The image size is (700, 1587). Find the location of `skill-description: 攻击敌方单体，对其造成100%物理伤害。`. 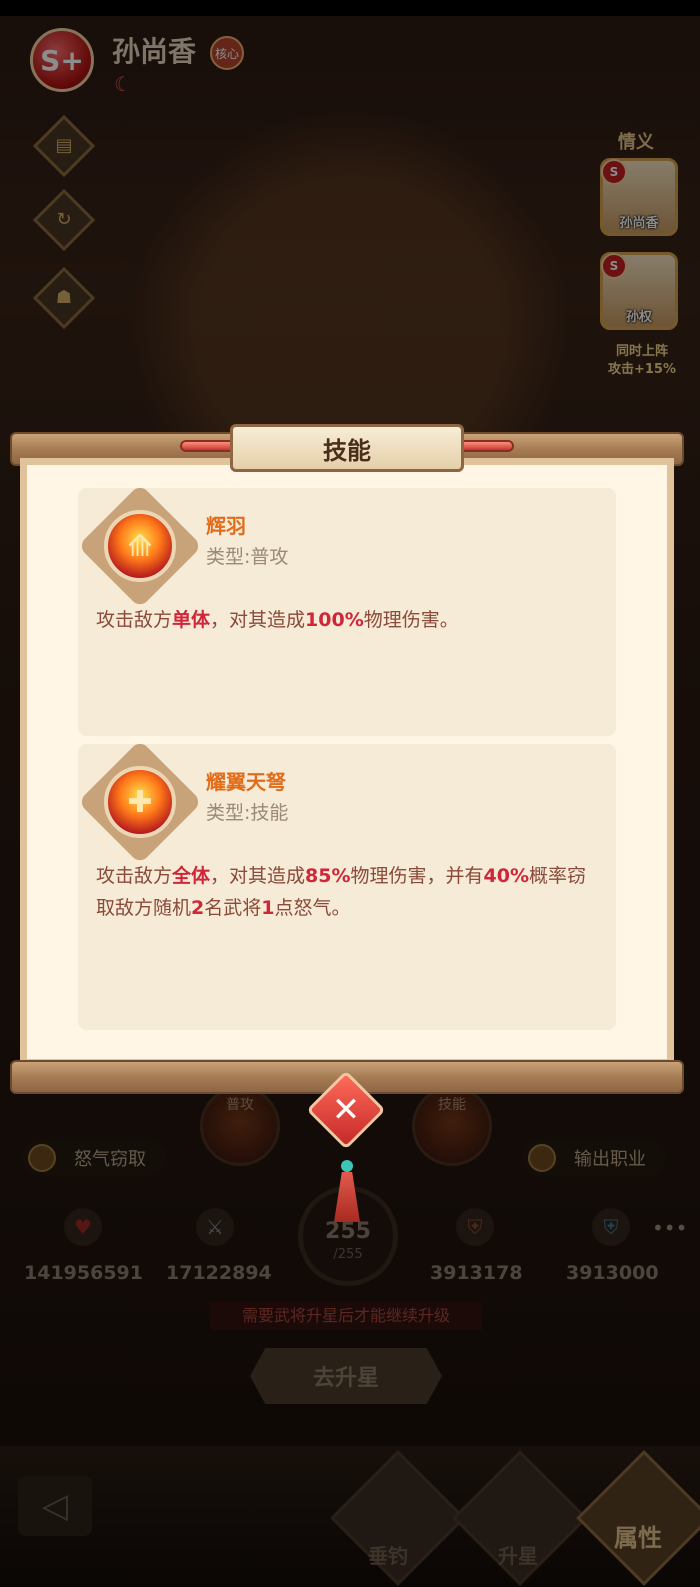

skill-description: 攻击敌方单体，对其造成100%物理伤害。 is located at coordinates (346, 620).